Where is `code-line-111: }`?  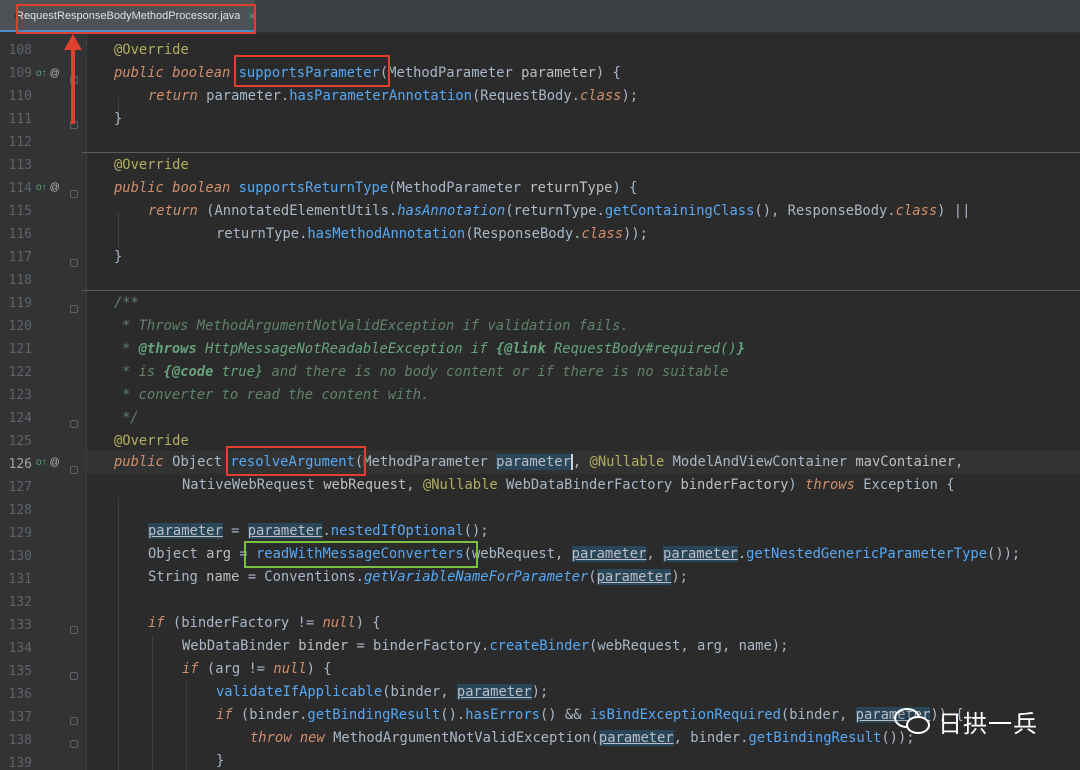
code-line-111: } is located at coordinates (118, 119).